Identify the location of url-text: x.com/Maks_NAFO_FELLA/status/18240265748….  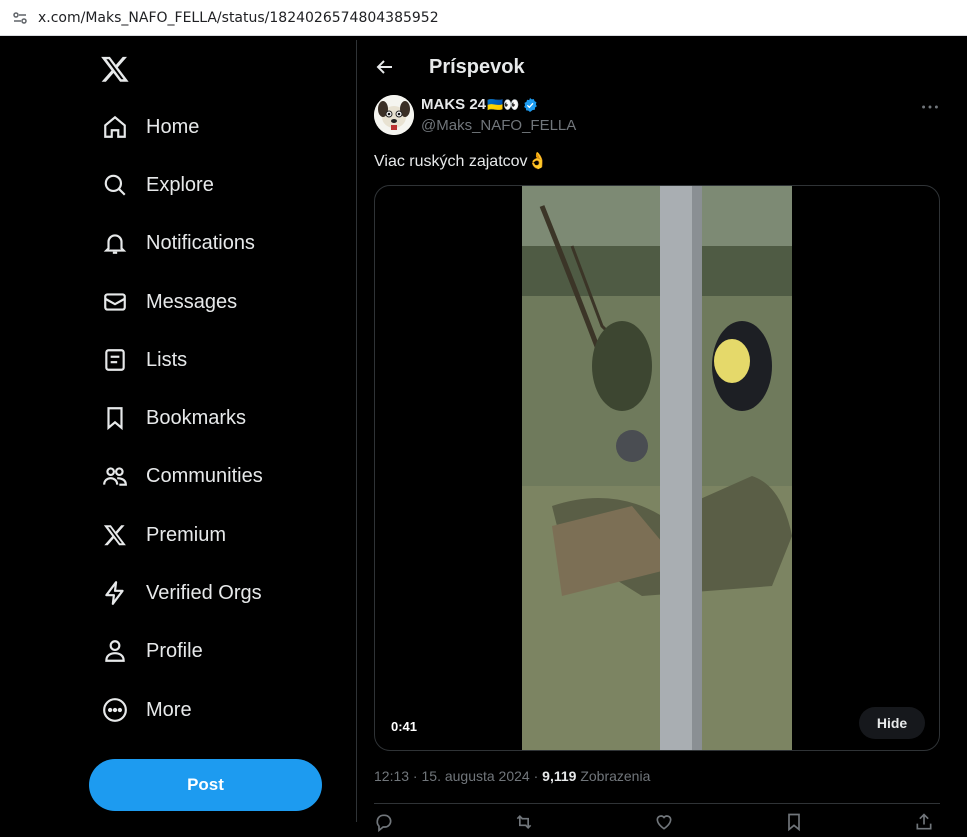
(238, 18).